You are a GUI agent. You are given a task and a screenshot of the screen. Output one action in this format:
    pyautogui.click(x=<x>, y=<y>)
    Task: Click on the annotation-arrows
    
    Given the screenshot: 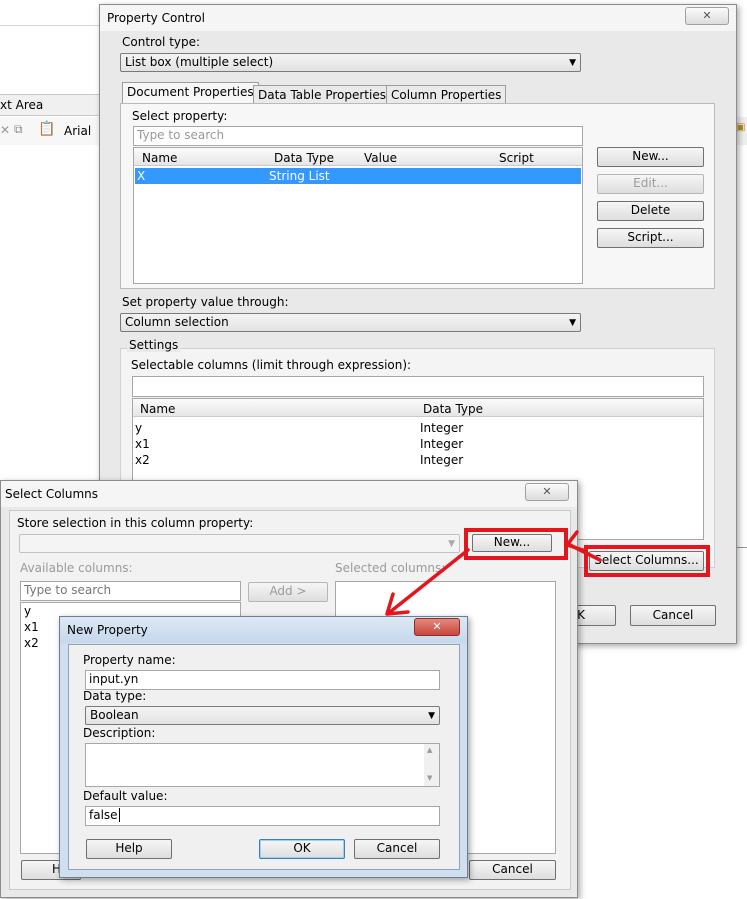 What is the action you would take?
    pyautogui.click(x=493, y=573)
    